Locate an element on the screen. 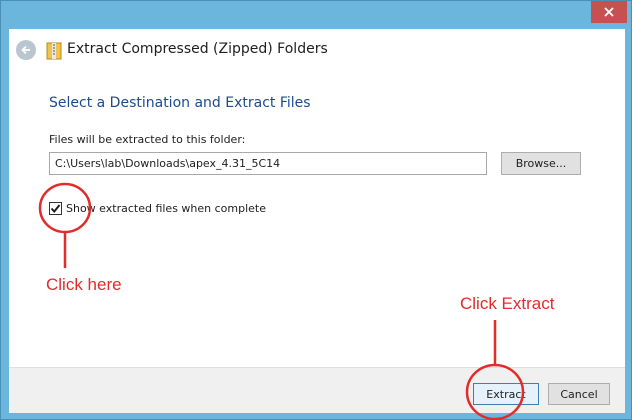 The image size is (632, 420). dialog-footer: Extract Cancel is located at coordinates (317, 390).